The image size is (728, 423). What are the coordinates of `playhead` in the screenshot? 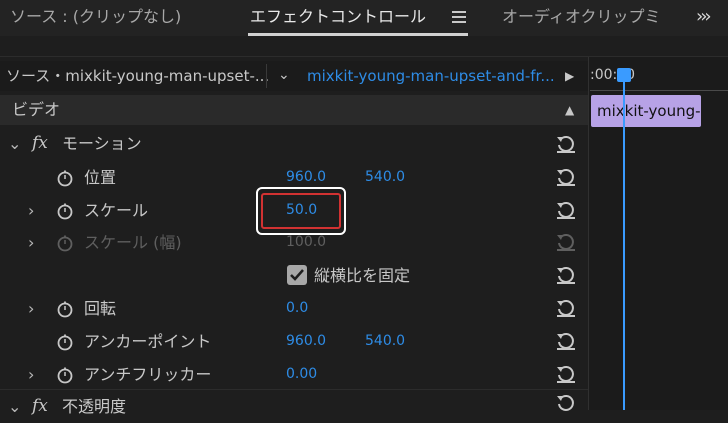 It's located at (624, 240).